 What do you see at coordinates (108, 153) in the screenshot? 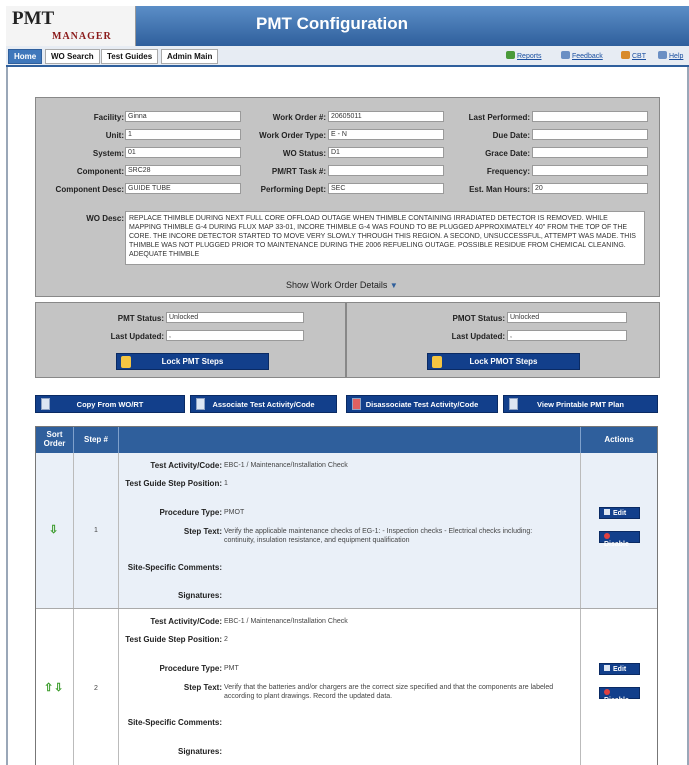
I see `system-label: System:` at bounding box center [108, 153].